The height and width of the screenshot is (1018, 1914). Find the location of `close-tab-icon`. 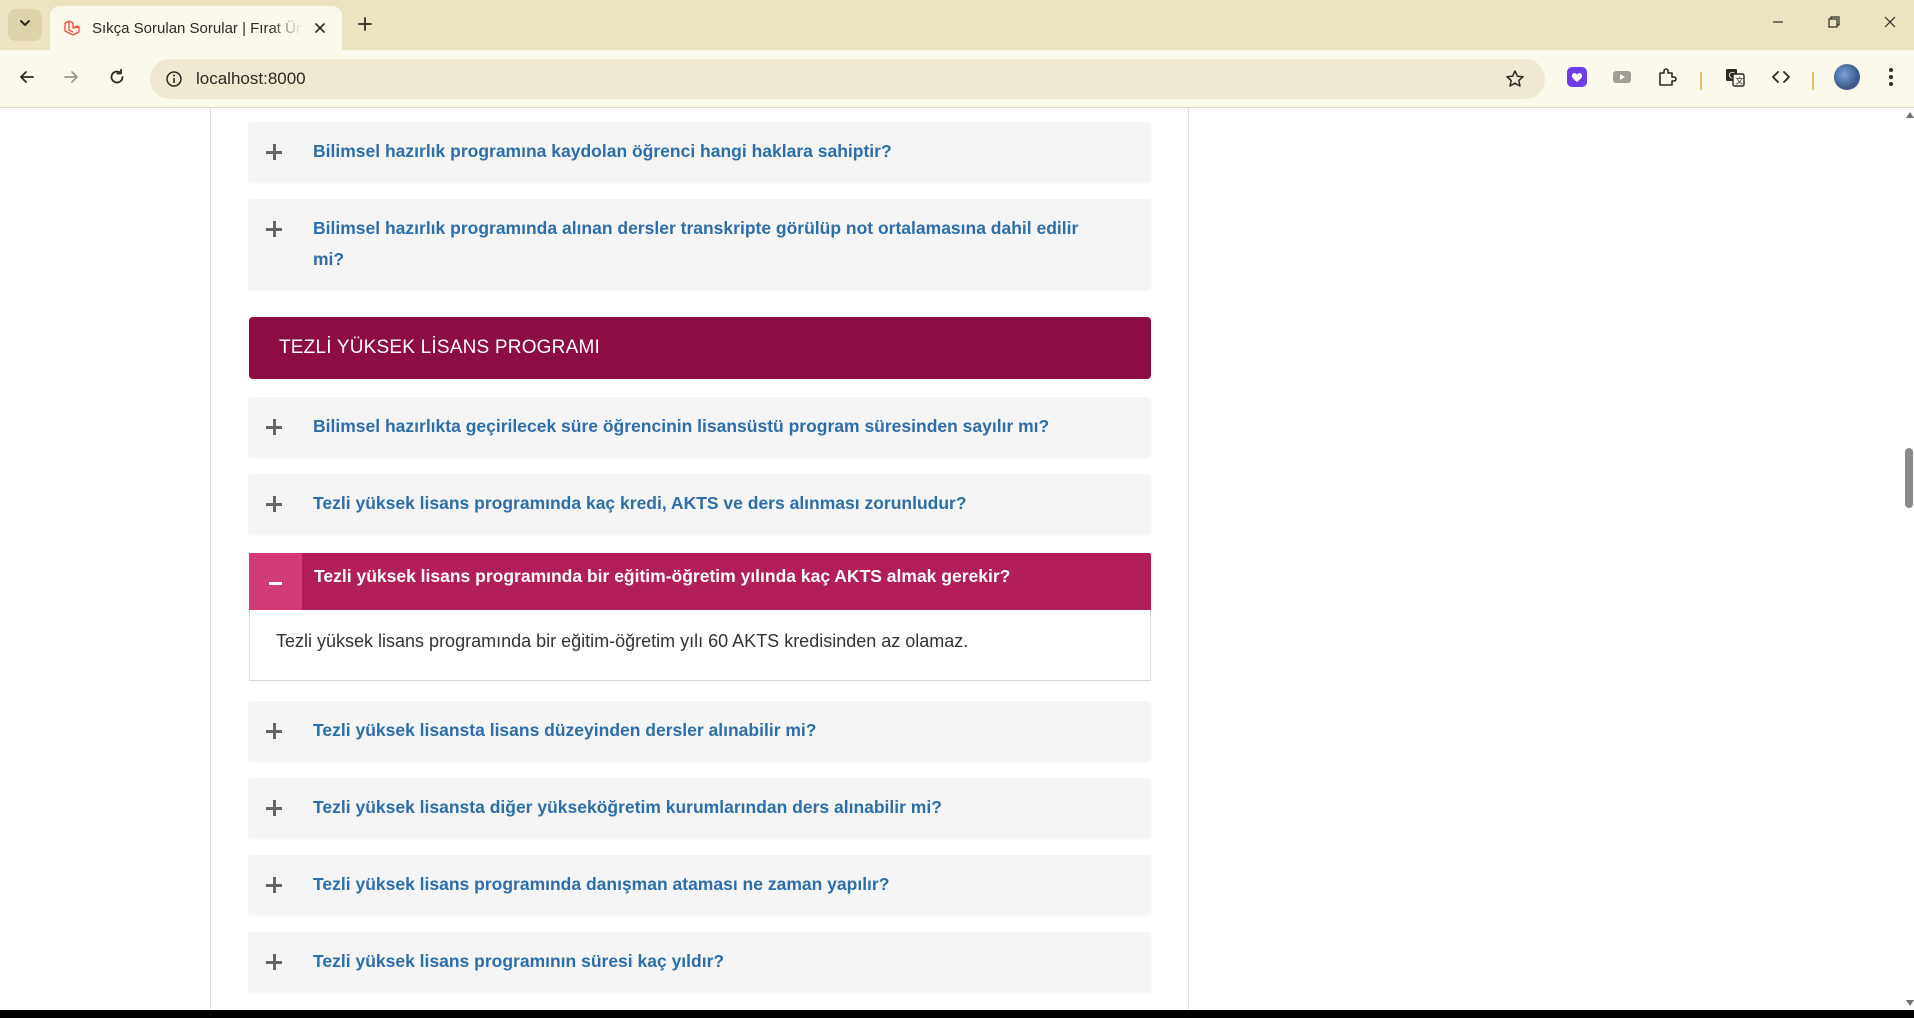

close-tab-icon is located at coordinates (320, 28).